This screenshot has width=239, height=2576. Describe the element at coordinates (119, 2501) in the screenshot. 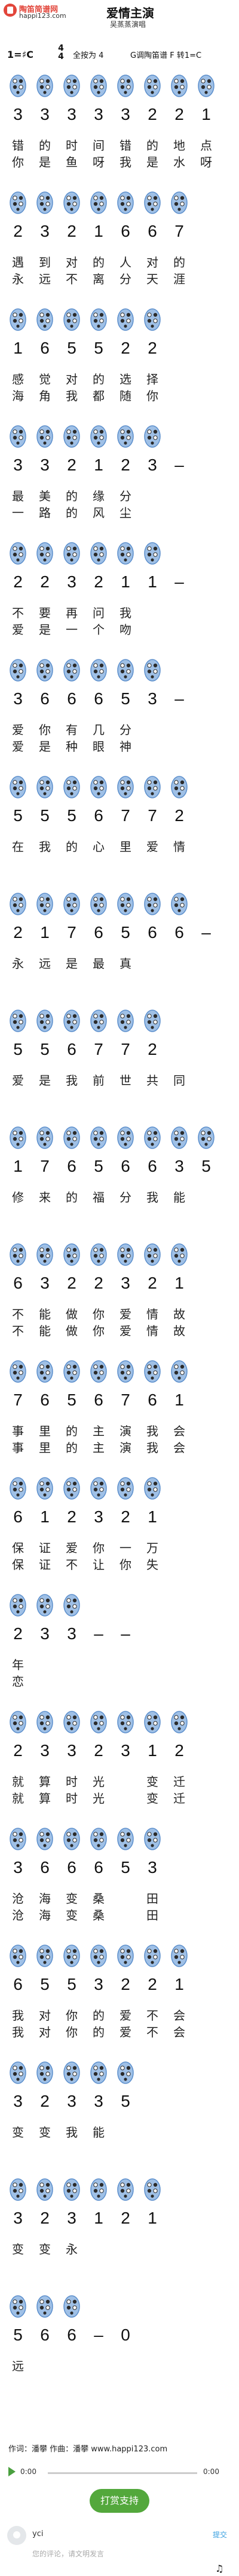

I see `tip-button: 打赏支持` at that location.